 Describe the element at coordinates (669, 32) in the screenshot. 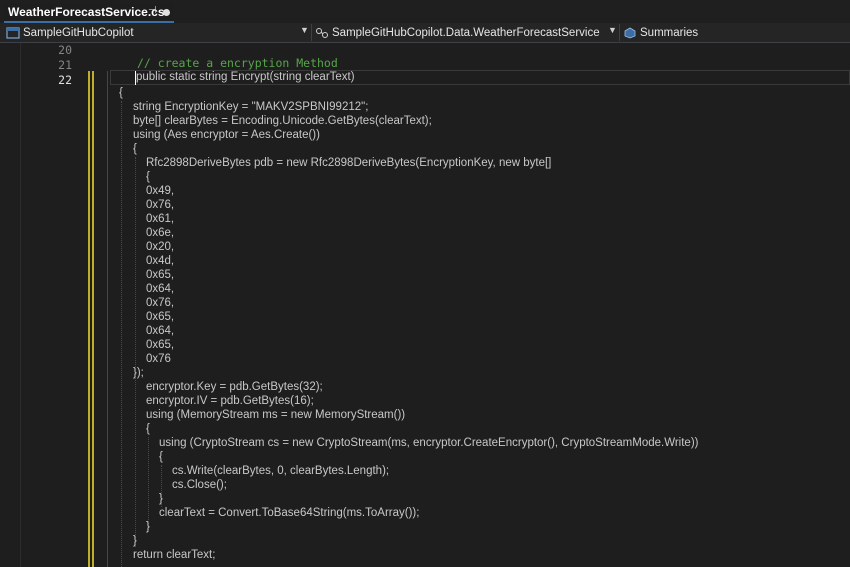

I see `member-label: Summaries` at that location.